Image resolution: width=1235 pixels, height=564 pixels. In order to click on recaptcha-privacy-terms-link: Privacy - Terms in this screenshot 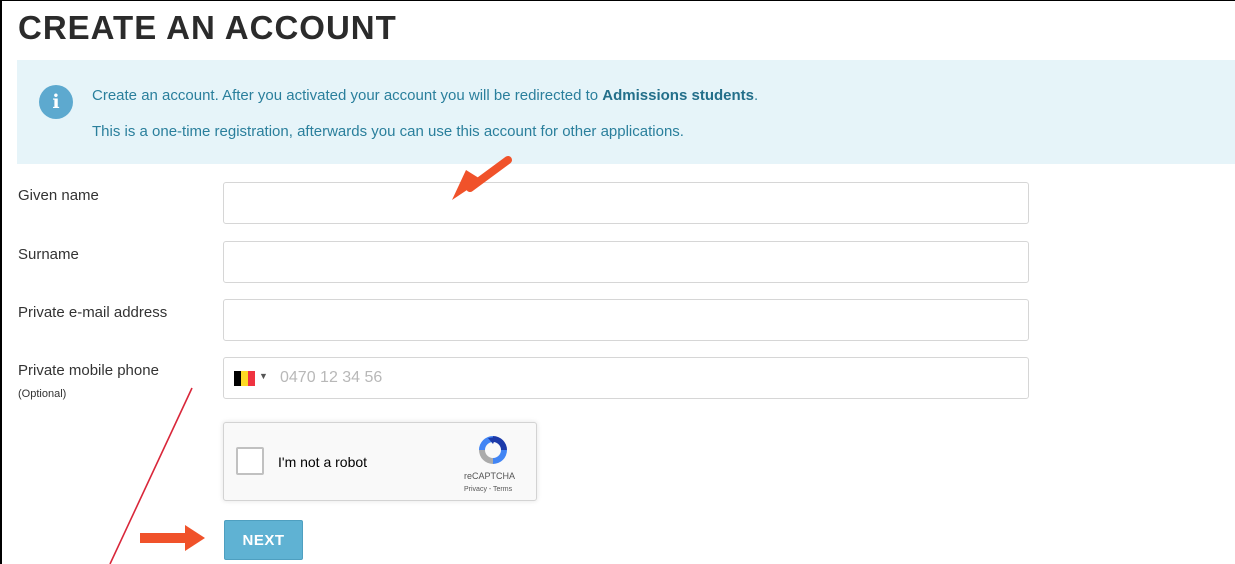, I will do `click(488, 489)`.